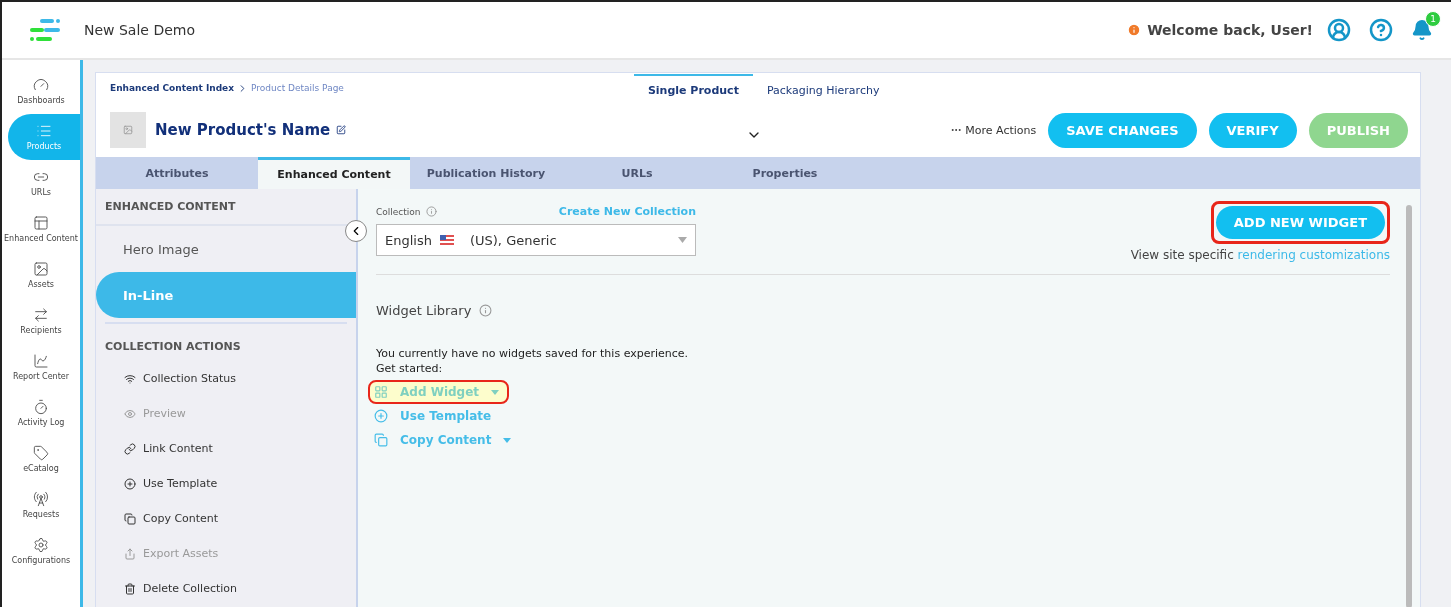 The height and width of the screenshot is (607, 1451). What do you see at coordinates (1433, 19) in the screenshot?
I see `notification-badge: 1` at bounding box center [1433, 19].